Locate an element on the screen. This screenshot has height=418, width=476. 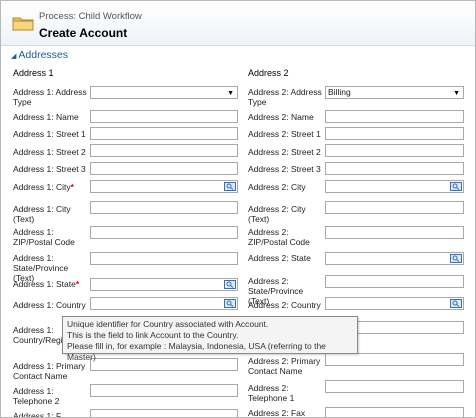
address-1-zip-postal-code-label: Address 1: ZIP/Postal Code is located at coordinates (50, 237).